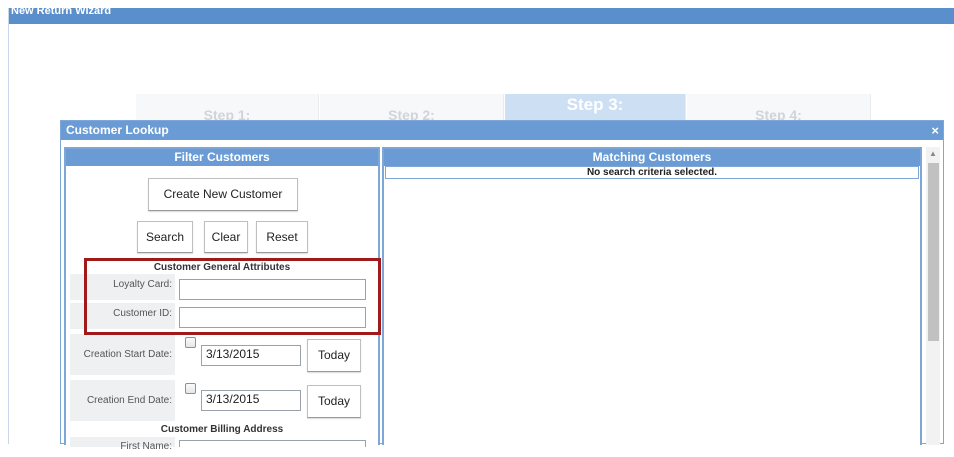 This screenshot has width=954, height=457. What do you see at coordinates (272, 317) in the screenshot?
I see `customer-id-input` at bounding box center [272, 317].